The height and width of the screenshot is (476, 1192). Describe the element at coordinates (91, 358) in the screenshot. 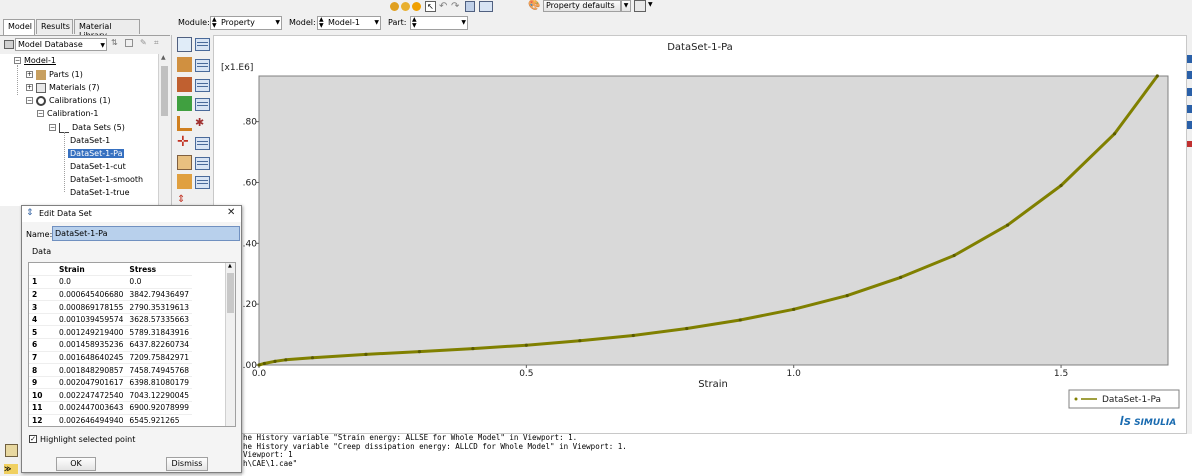

I see `strain-cell: 0.001648640245` at that location.